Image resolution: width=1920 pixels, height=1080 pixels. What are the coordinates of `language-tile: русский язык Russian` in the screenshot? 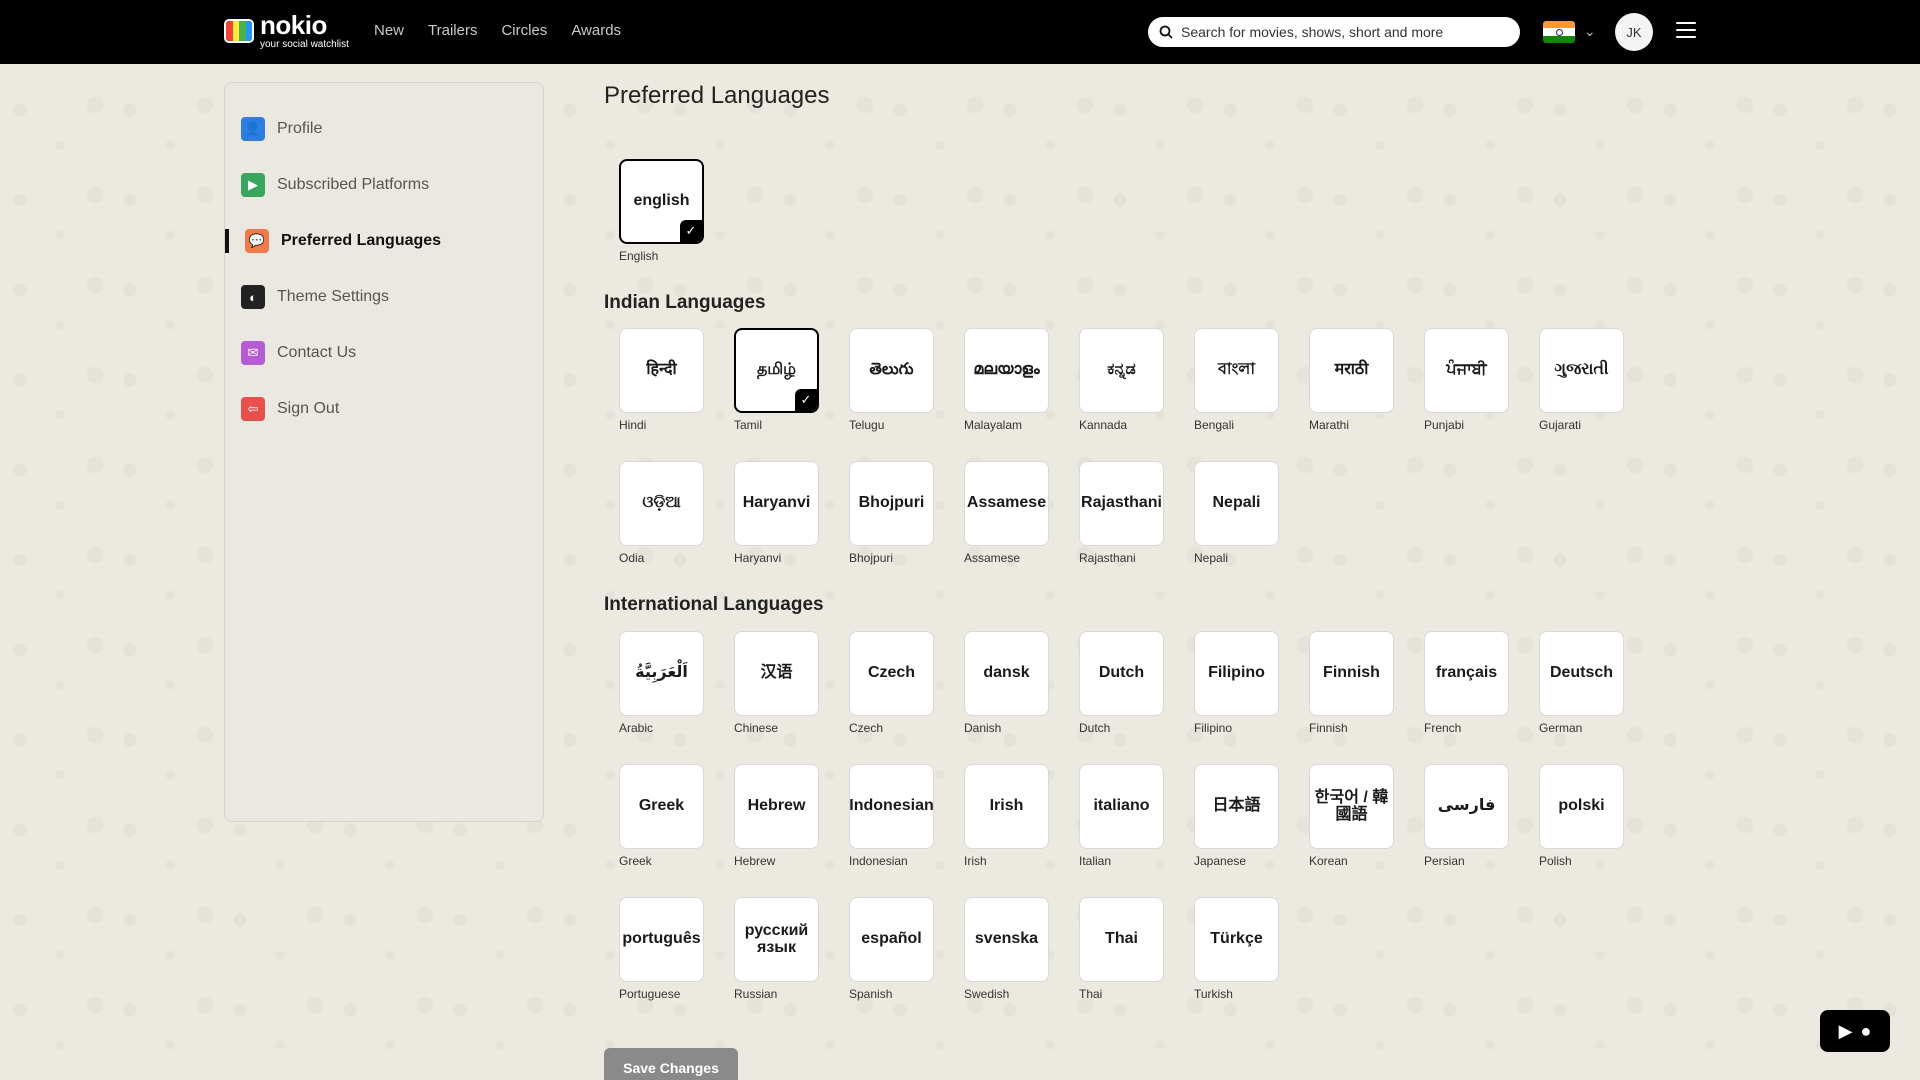 It's located at (776, 963).